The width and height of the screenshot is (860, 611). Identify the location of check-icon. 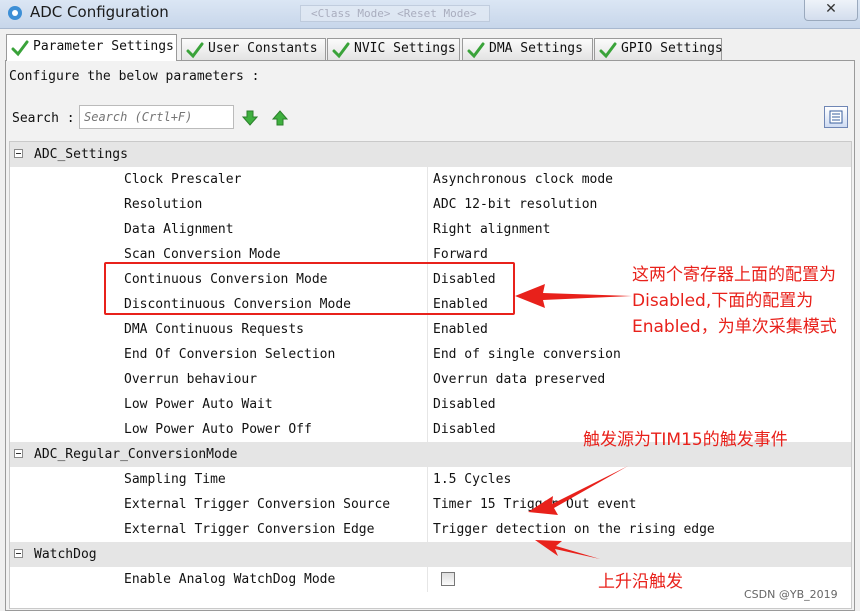
(20, 48).